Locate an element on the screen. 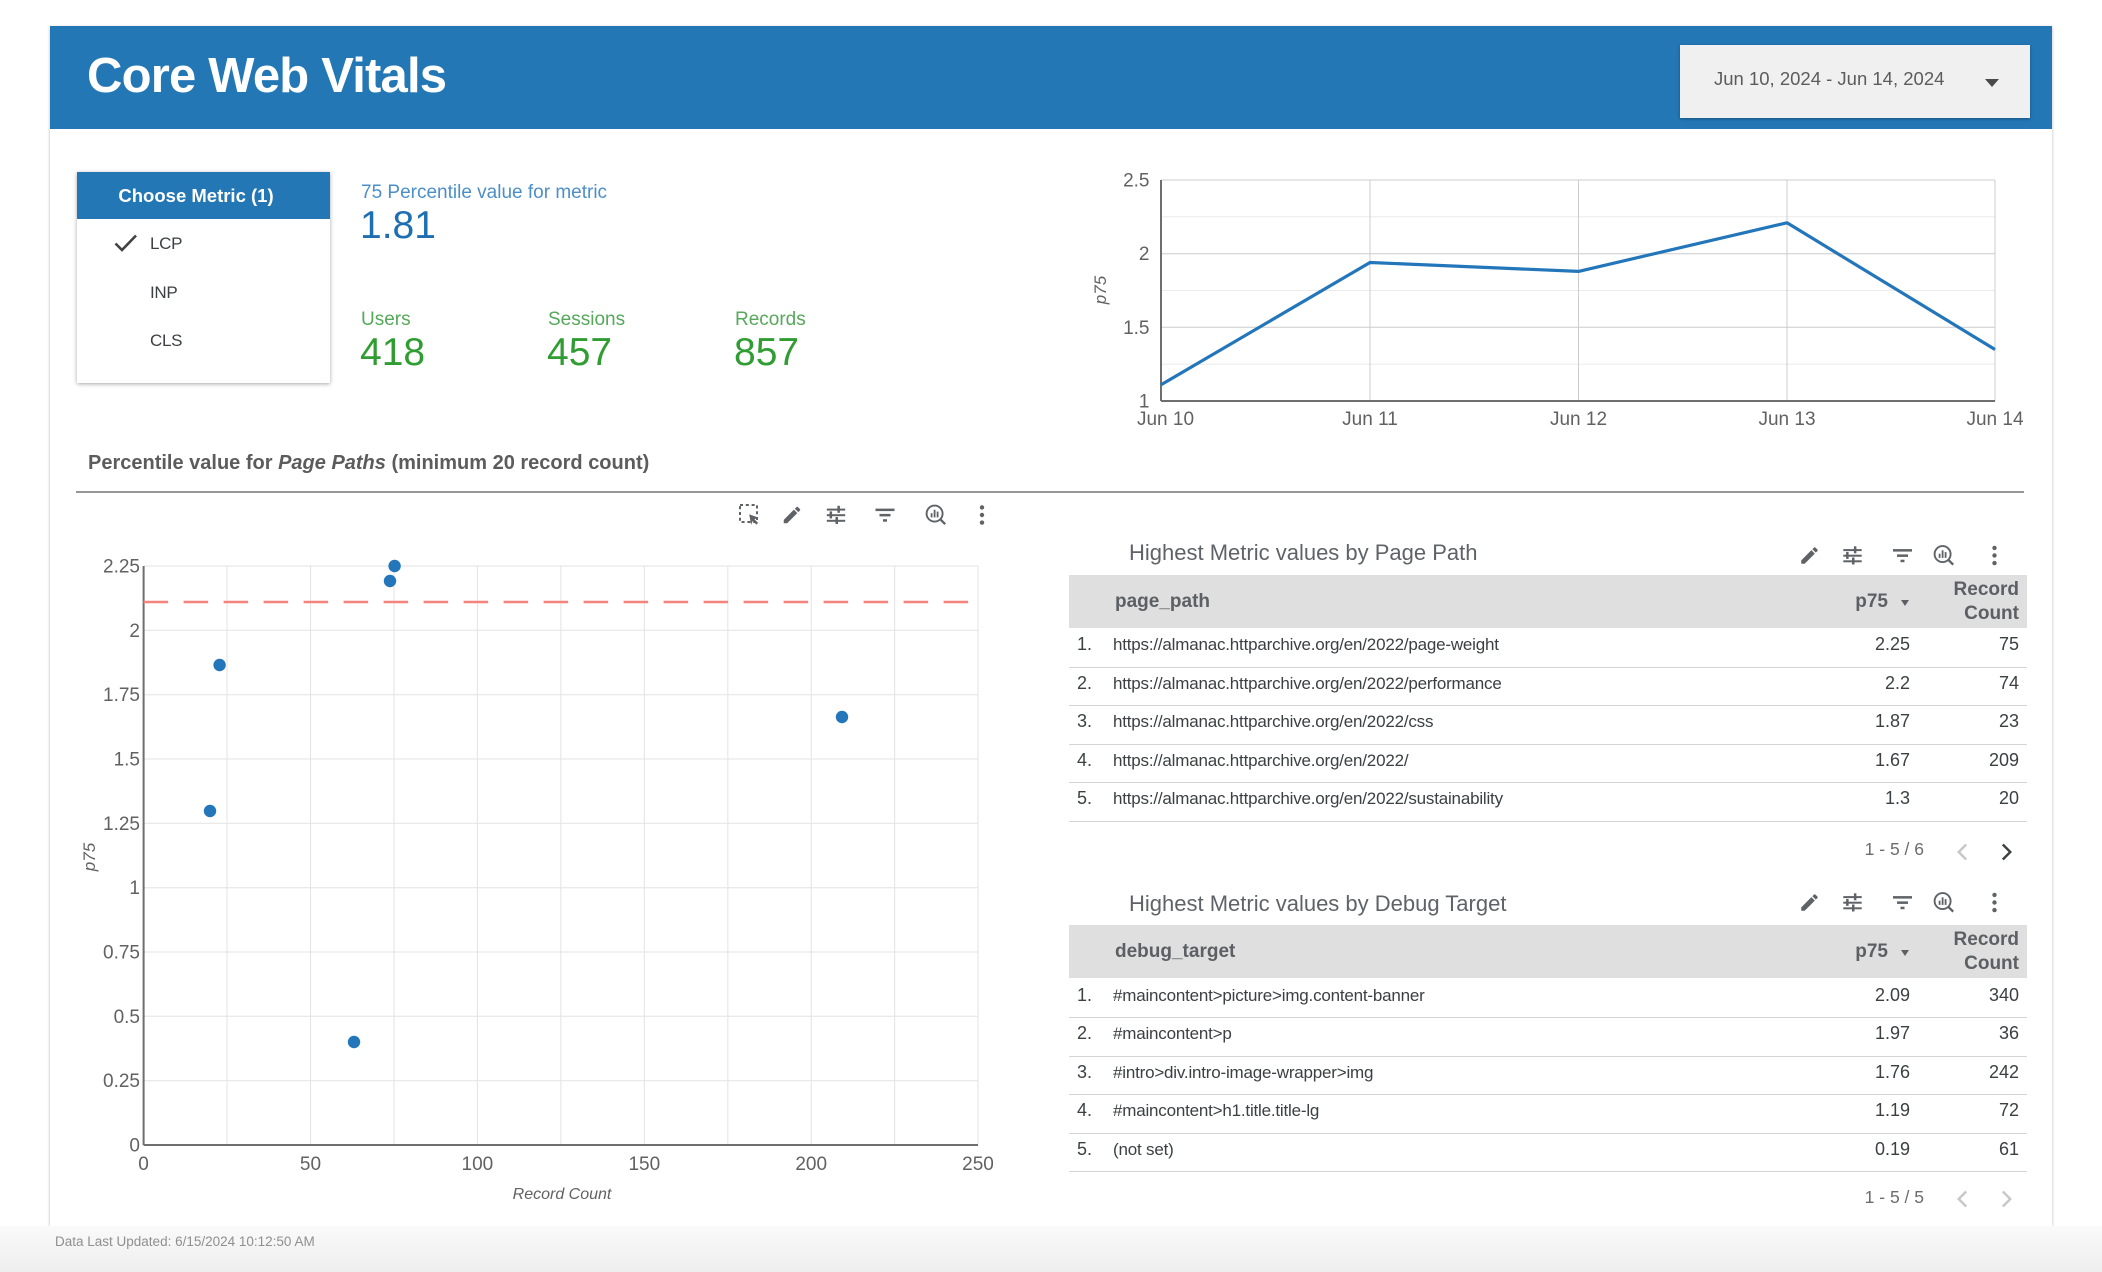 The height and width of the screenshot is (1272, 2102). svg-text: 2.25 is located at coordinates (121, 567).